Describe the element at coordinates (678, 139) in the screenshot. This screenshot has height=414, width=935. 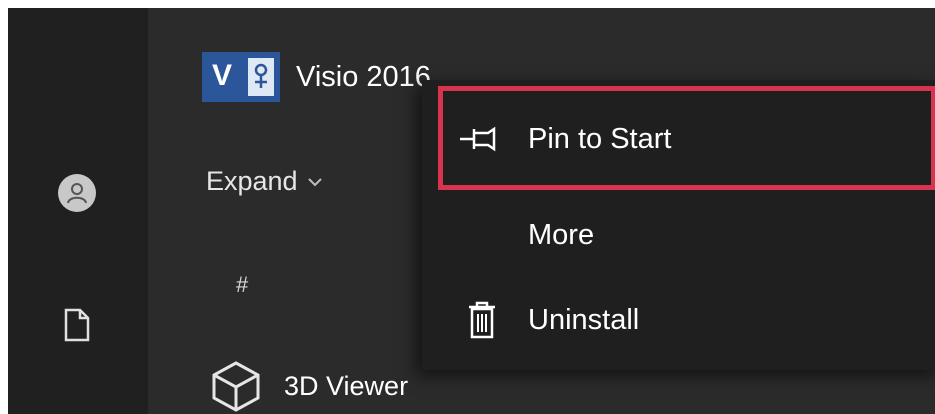
I see `menu-item-pin-to-start: Pin to Start` at that location.